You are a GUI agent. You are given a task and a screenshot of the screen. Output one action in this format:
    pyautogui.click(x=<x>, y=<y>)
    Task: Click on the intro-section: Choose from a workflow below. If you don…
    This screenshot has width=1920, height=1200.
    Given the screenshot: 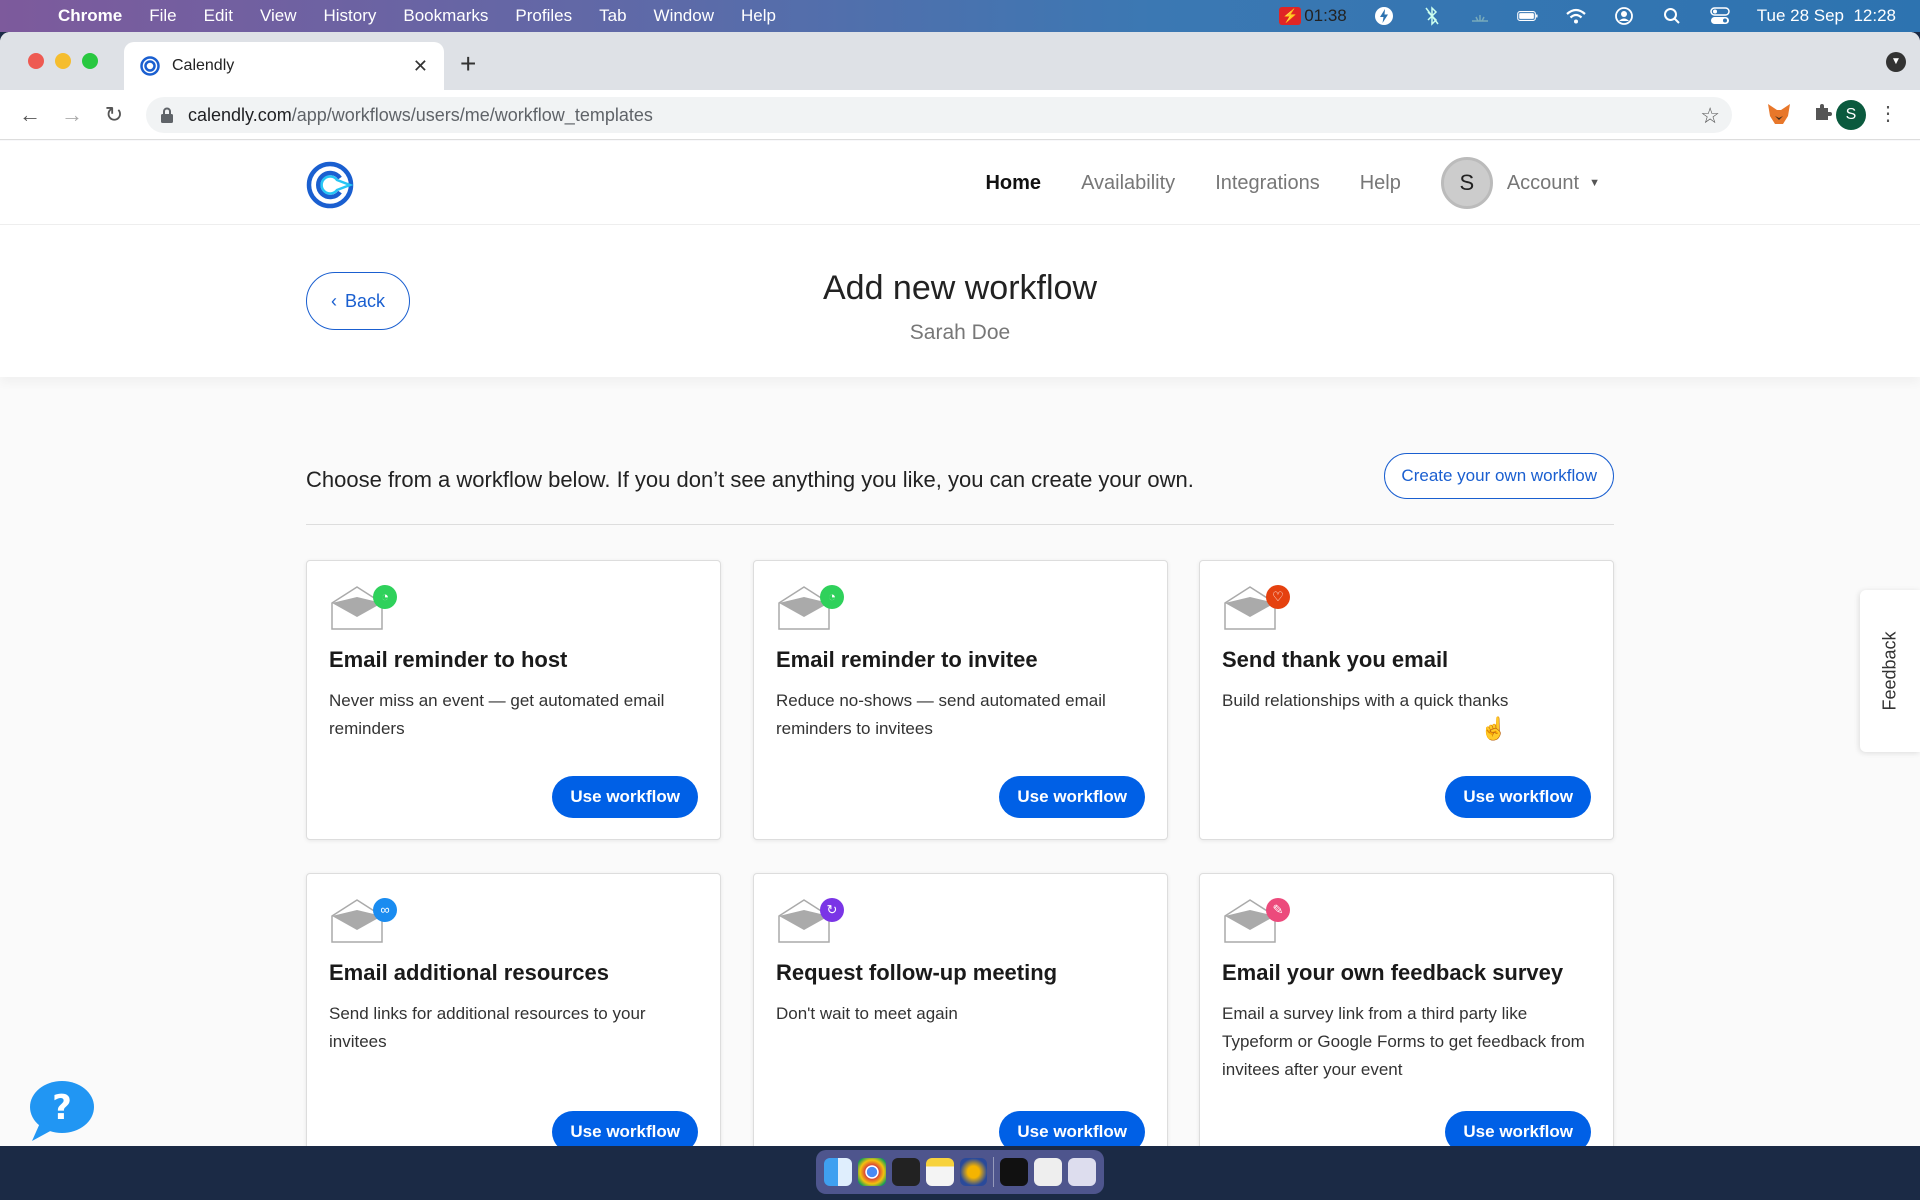 What is the action you would take?
    pyautogui.click(x=960, y=489)
    